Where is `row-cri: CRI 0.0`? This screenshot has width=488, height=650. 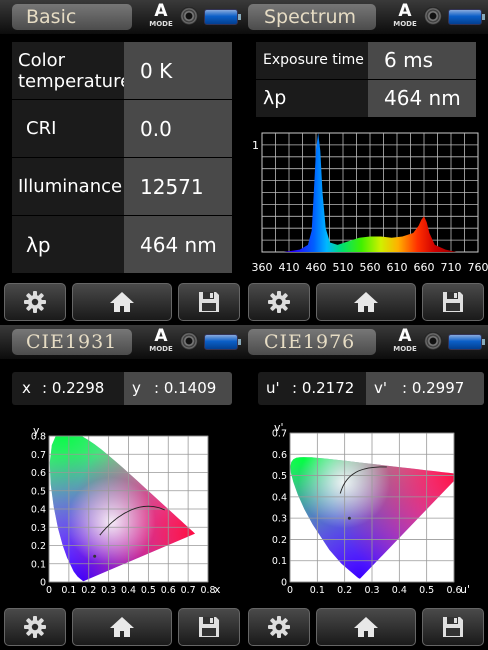 row-cri: CRI 0.0 is located at coordinates (122, 128).